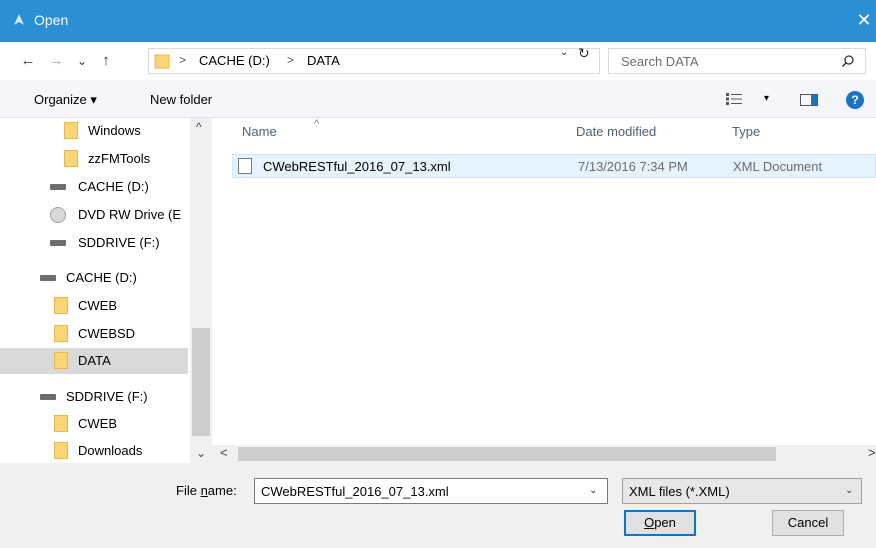 The width and height of the screenshot is (876, 548). What do you see at coordinates (357, 166) in the screenshot?
I see `file-name: CWebRESTful_2016_07_13.xml` at bounding box center [357, 166].